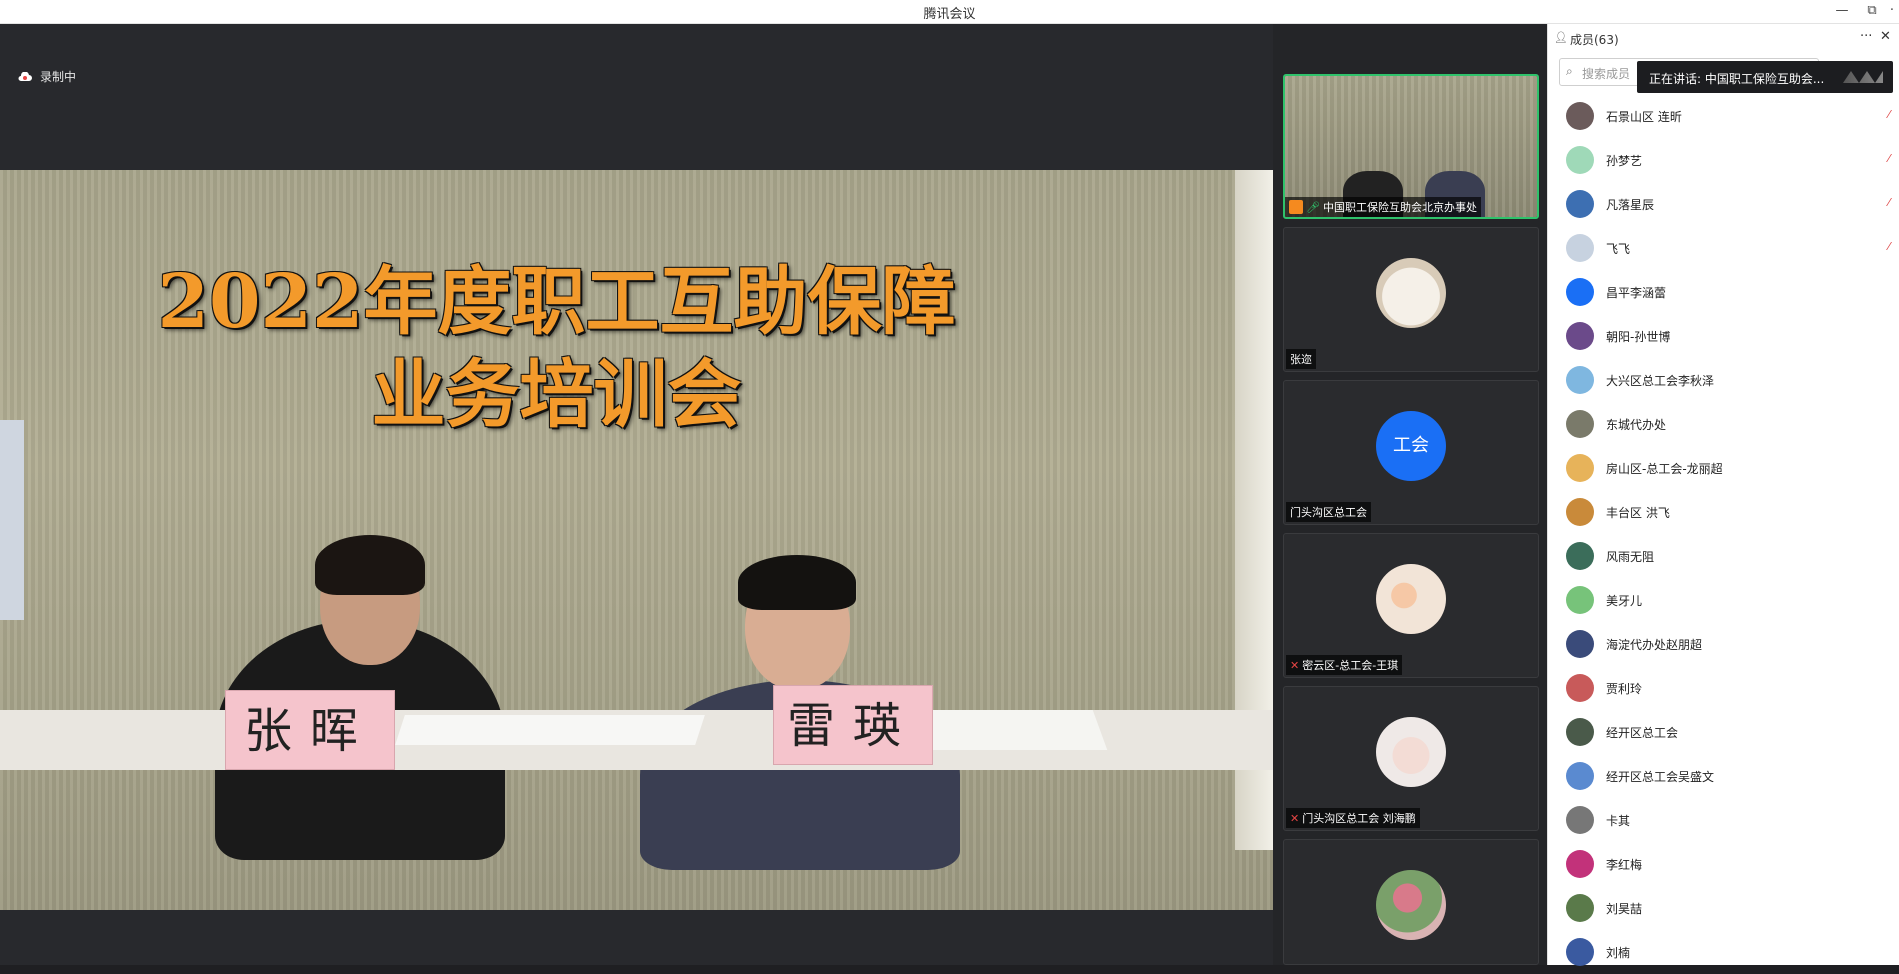  What do you see at coordinates (1723, 292) in the screenshot?
I see `list-item: 昌平李涵蕾` at bounding box center [1723, 292].